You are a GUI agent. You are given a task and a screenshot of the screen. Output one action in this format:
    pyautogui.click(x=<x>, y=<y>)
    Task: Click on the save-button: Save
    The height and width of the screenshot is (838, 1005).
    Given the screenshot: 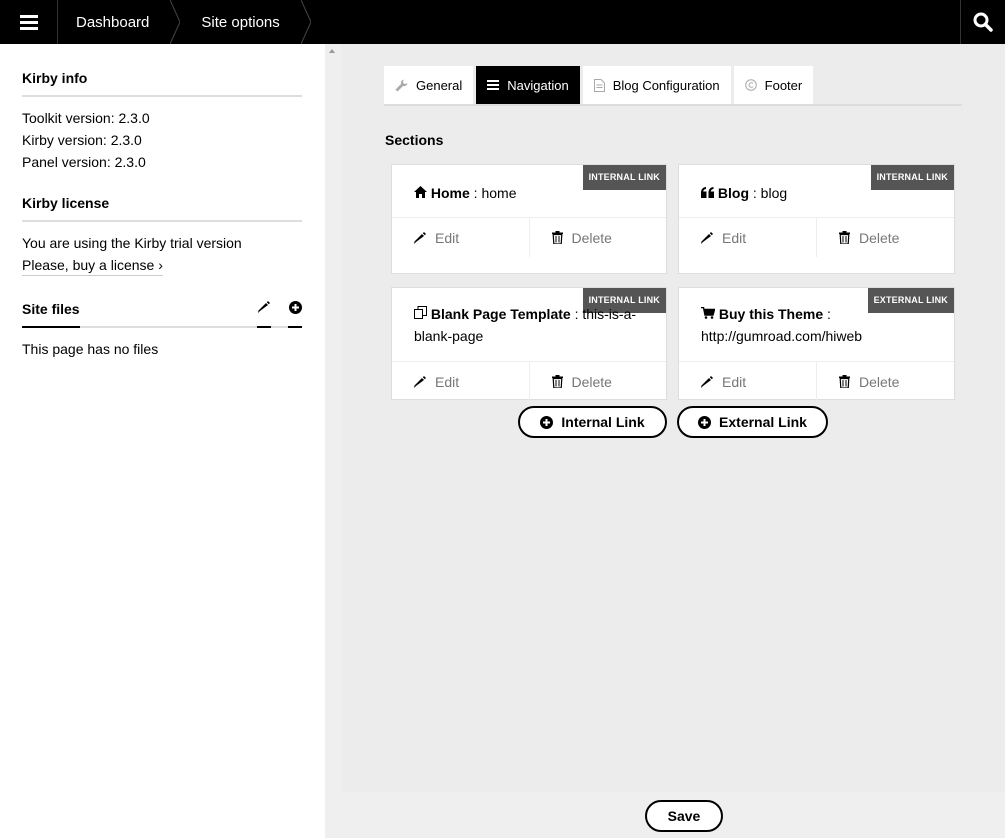 What is the action you would take?
    pyautogui.click(x=684, y=816)
    